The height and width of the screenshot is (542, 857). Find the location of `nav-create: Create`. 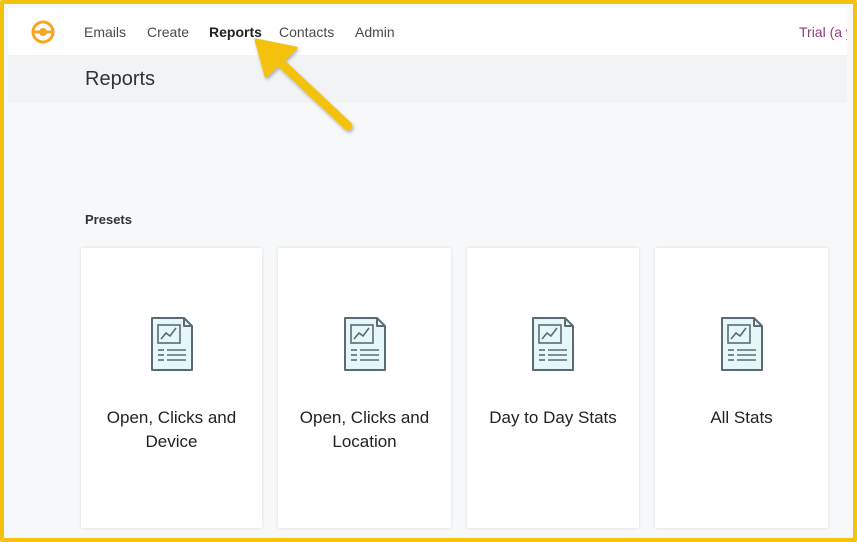

nav-create: Create is located at coordinates (168, 32).